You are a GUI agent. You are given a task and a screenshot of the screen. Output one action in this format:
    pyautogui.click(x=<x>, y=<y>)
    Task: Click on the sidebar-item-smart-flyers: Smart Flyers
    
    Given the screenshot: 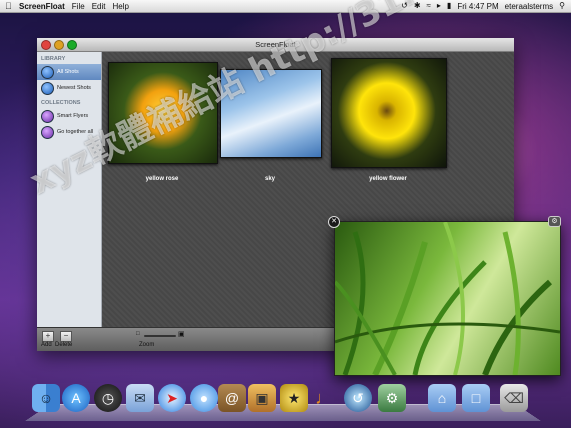 What is the action you would take?
    pyautogui.click(x=69, y=116)
    